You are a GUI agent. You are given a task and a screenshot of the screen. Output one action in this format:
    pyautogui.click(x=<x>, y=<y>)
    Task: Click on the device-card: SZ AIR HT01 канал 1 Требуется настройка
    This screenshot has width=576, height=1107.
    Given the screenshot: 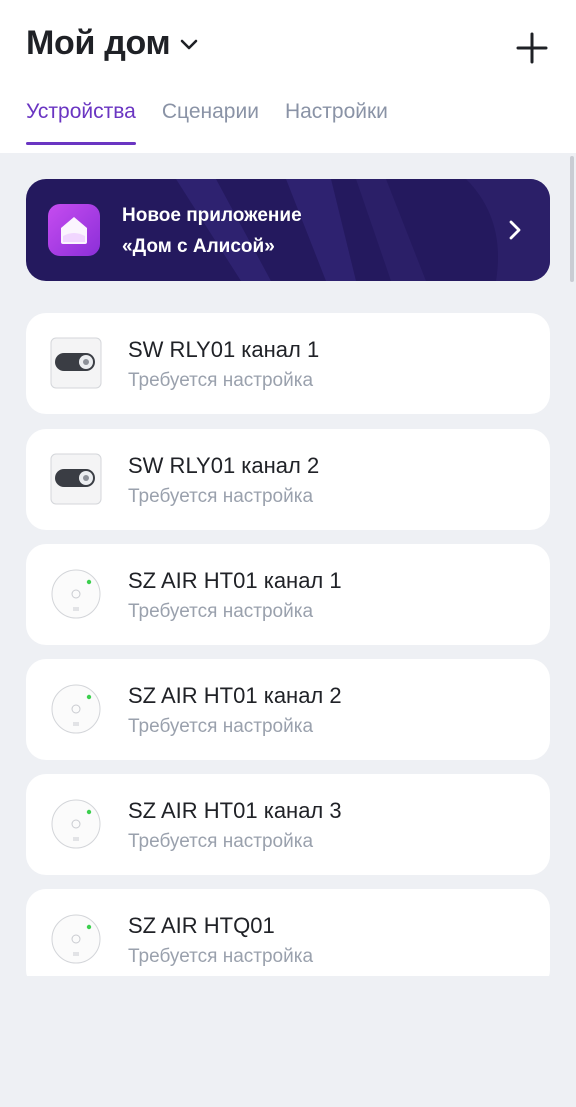 What is the action you would take?
    pyautogui.click(x=288, y=594)
    